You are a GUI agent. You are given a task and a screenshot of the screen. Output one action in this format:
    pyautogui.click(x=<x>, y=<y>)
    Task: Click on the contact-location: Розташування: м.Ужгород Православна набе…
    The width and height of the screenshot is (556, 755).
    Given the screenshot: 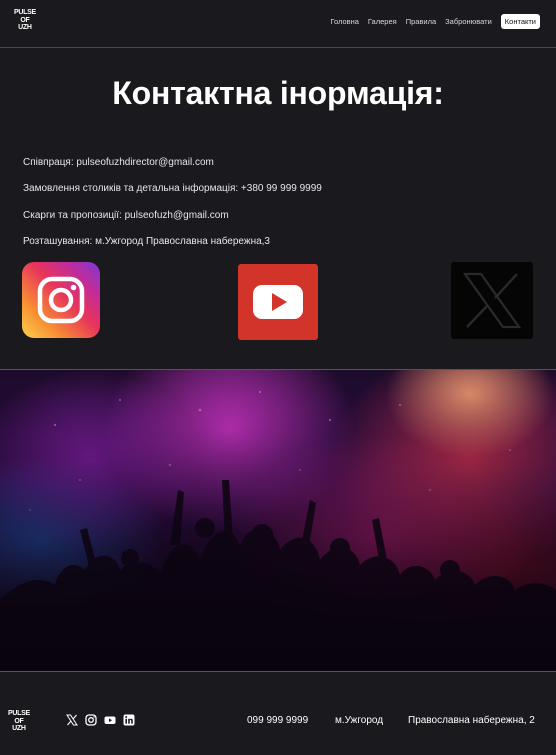 What is the action you would take?
    pyautogui.click(x=146, y=241)
    